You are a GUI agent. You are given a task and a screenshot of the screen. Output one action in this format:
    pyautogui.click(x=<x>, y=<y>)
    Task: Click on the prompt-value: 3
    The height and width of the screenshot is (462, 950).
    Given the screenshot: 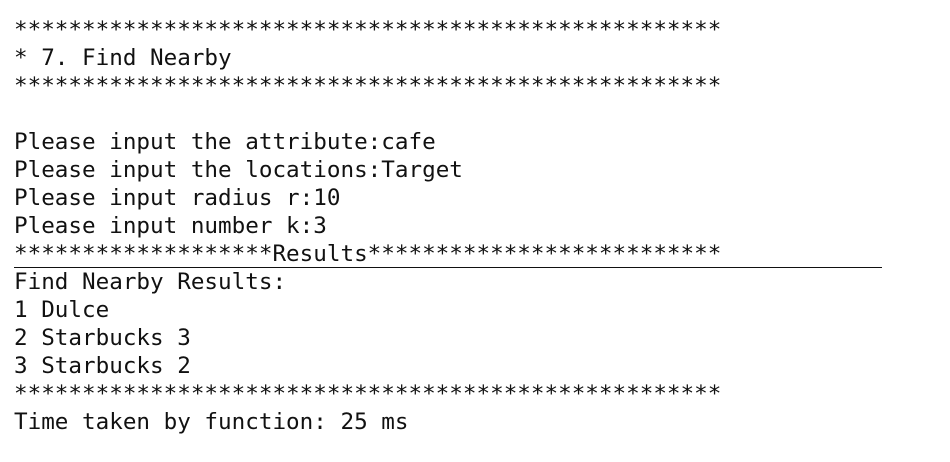 What is the action you would take?
    pyautogui.click(x=320, y=226)
    